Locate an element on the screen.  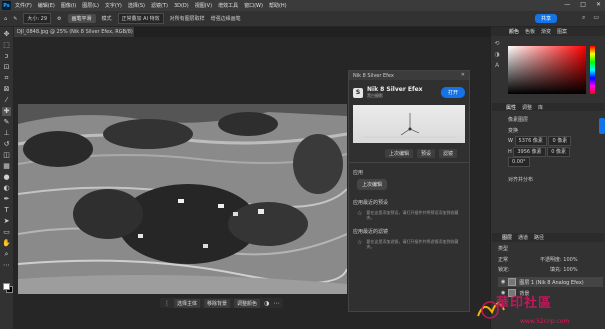
x-field: 0 像素 is located at coordinates (560, 141).